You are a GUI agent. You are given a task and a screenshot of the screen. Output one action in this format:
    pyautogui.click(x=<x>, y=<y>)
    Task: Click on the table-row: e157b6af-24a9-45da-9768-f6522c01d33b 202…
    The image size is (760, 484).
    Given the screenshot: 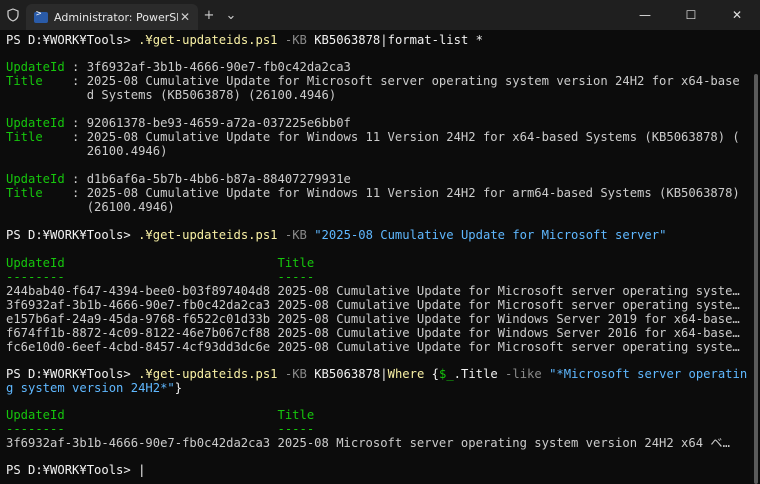 What is the action you would take?
    pyautogui.click(x=373, y=319)
    